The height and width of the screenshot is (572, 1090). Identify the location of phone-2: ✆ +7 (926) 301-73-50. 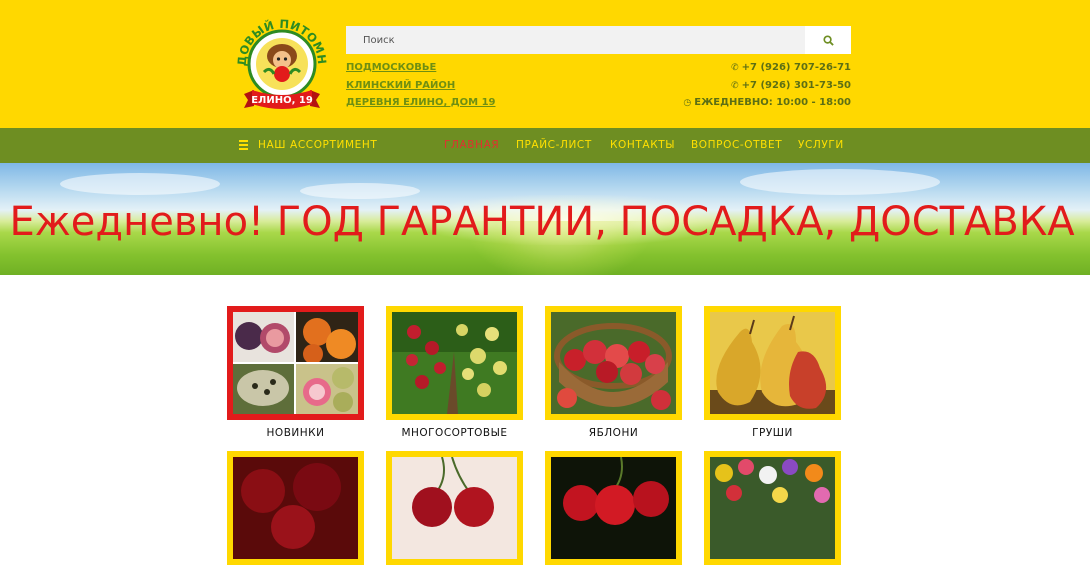
(791, 85).